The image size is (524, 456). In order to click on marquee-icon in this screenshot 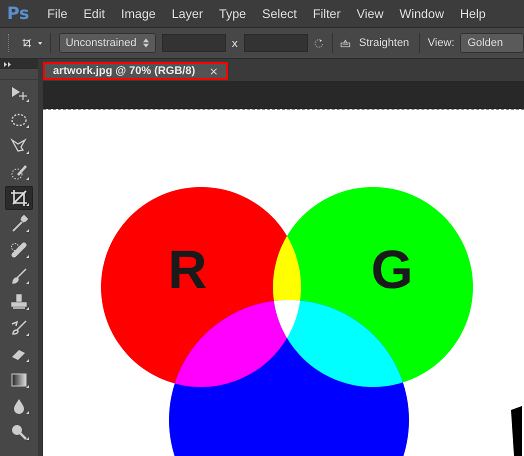, I will do `click(19, 120)`.